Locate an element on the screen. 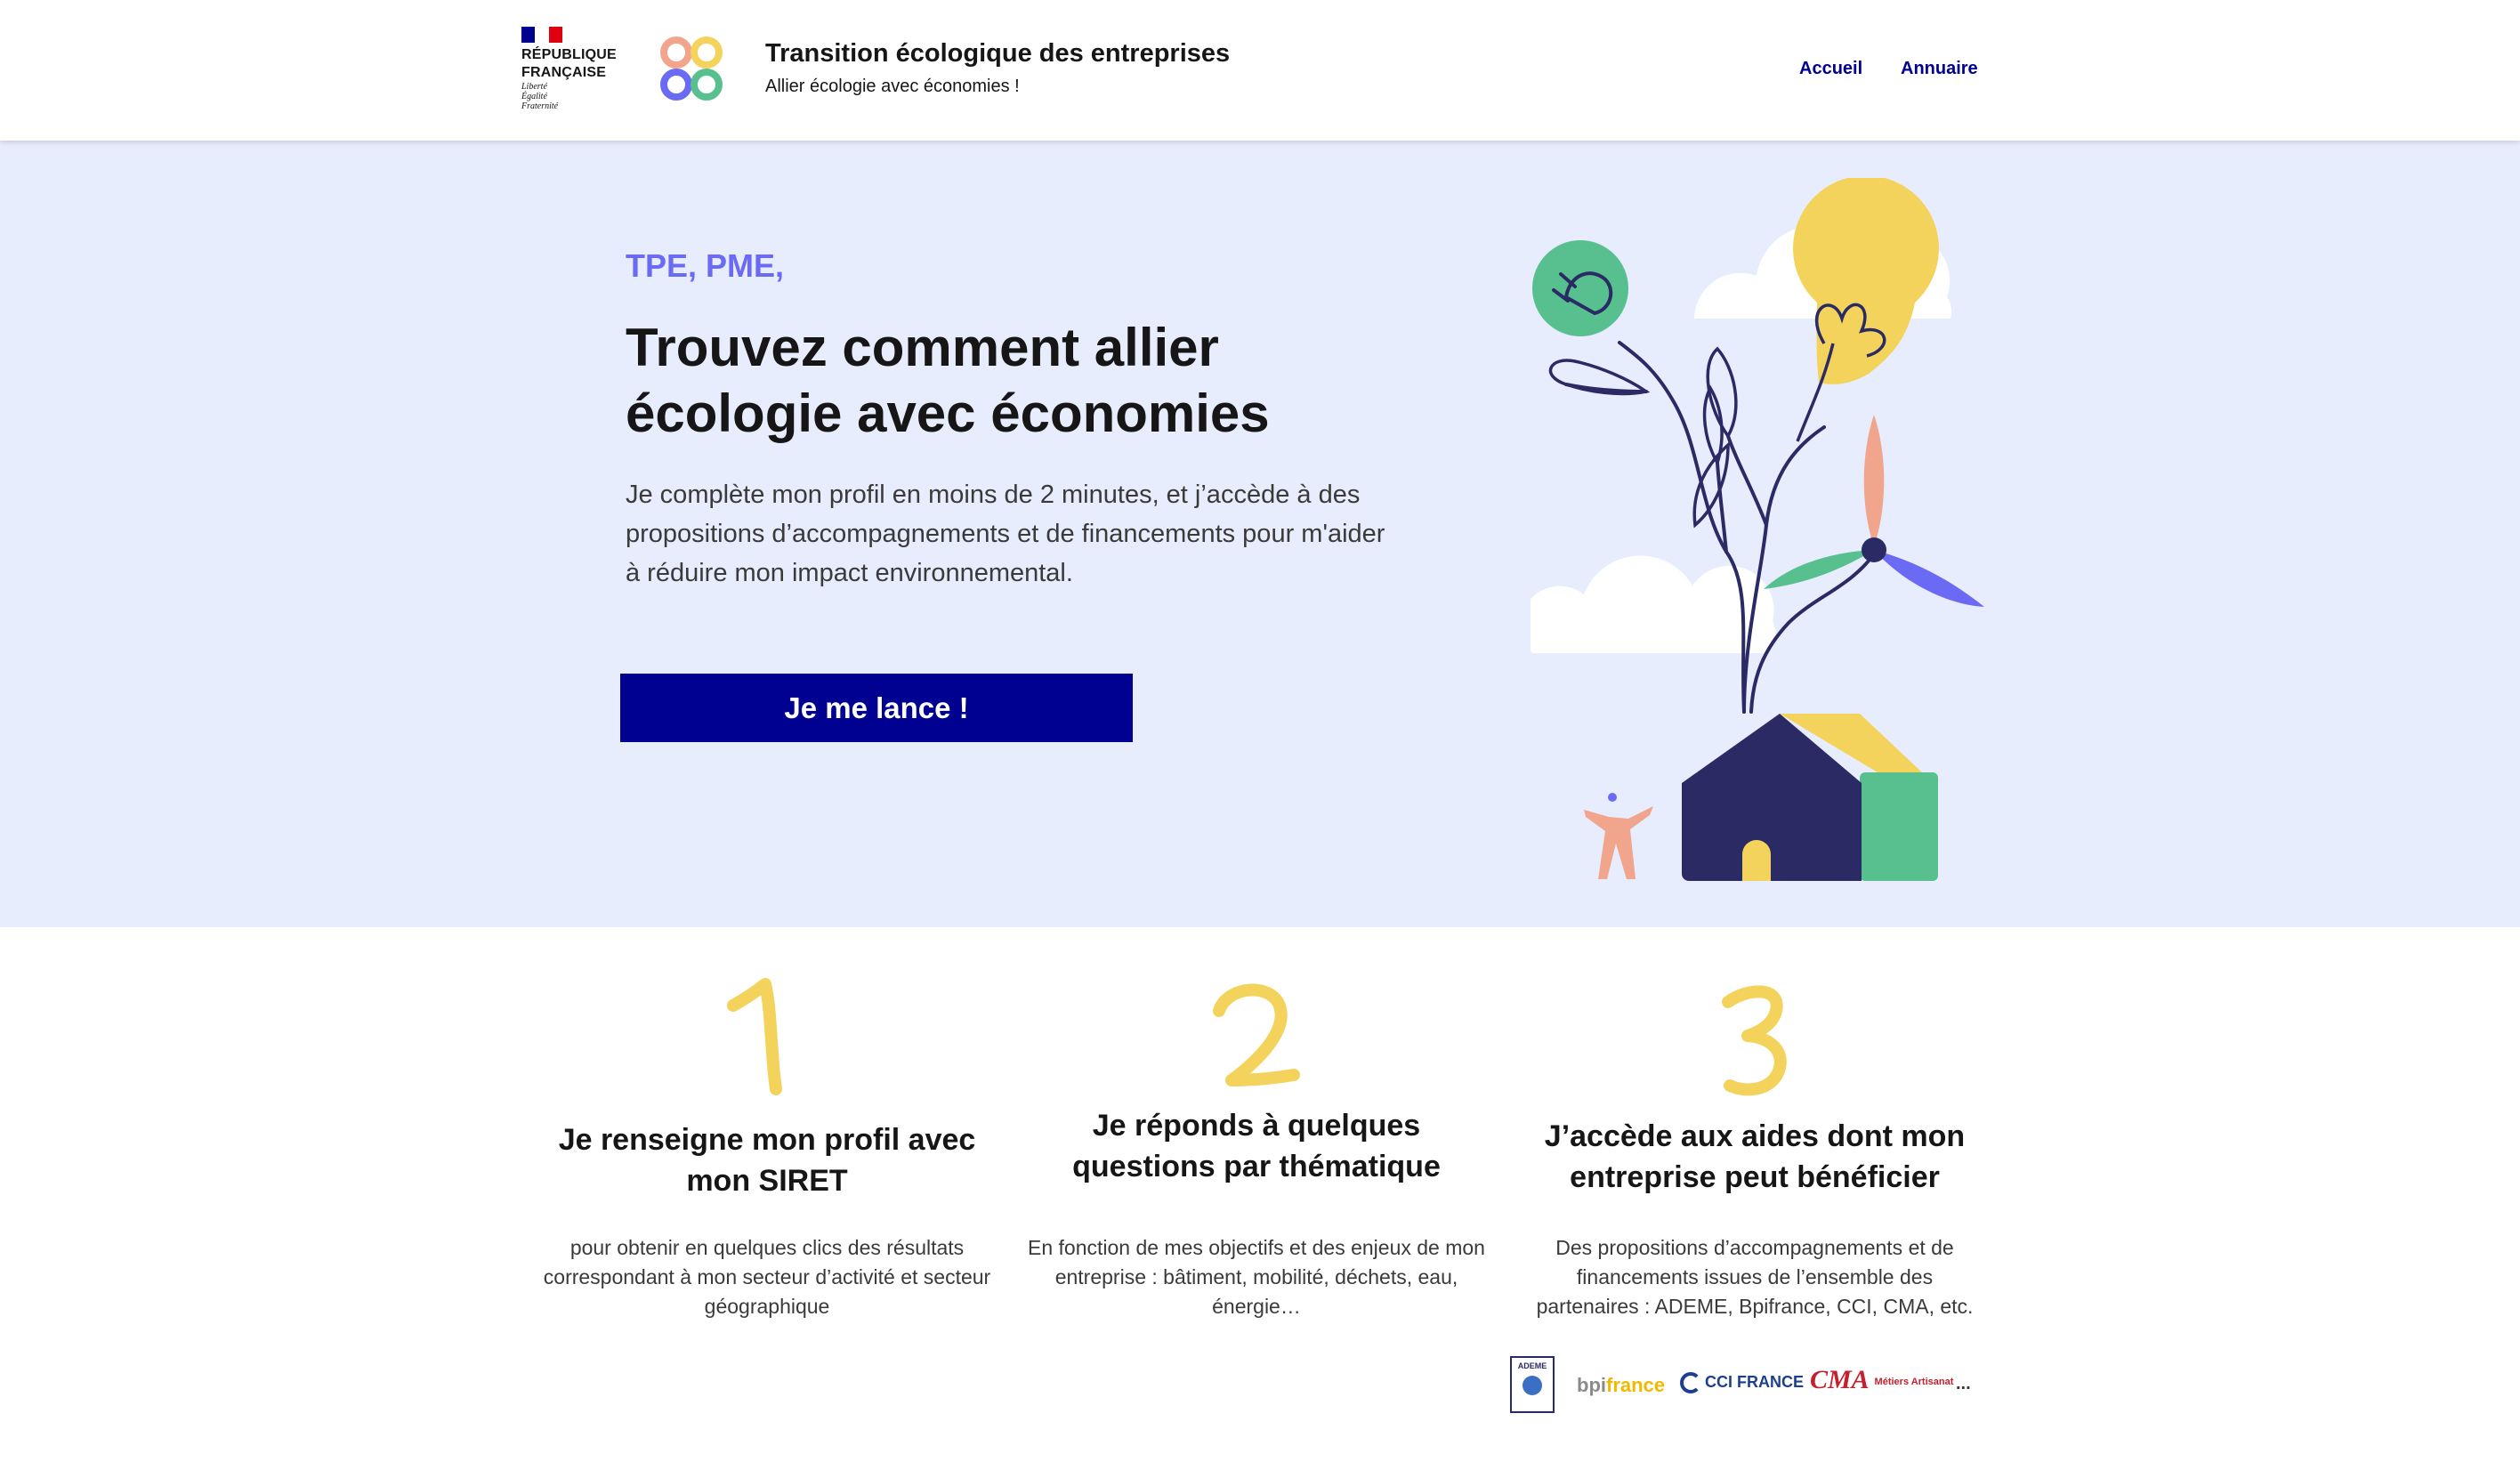 The image size is (2520, 1470). gov-motto: Liberté Égalité Fraternité is located at coordinates (539, 96).